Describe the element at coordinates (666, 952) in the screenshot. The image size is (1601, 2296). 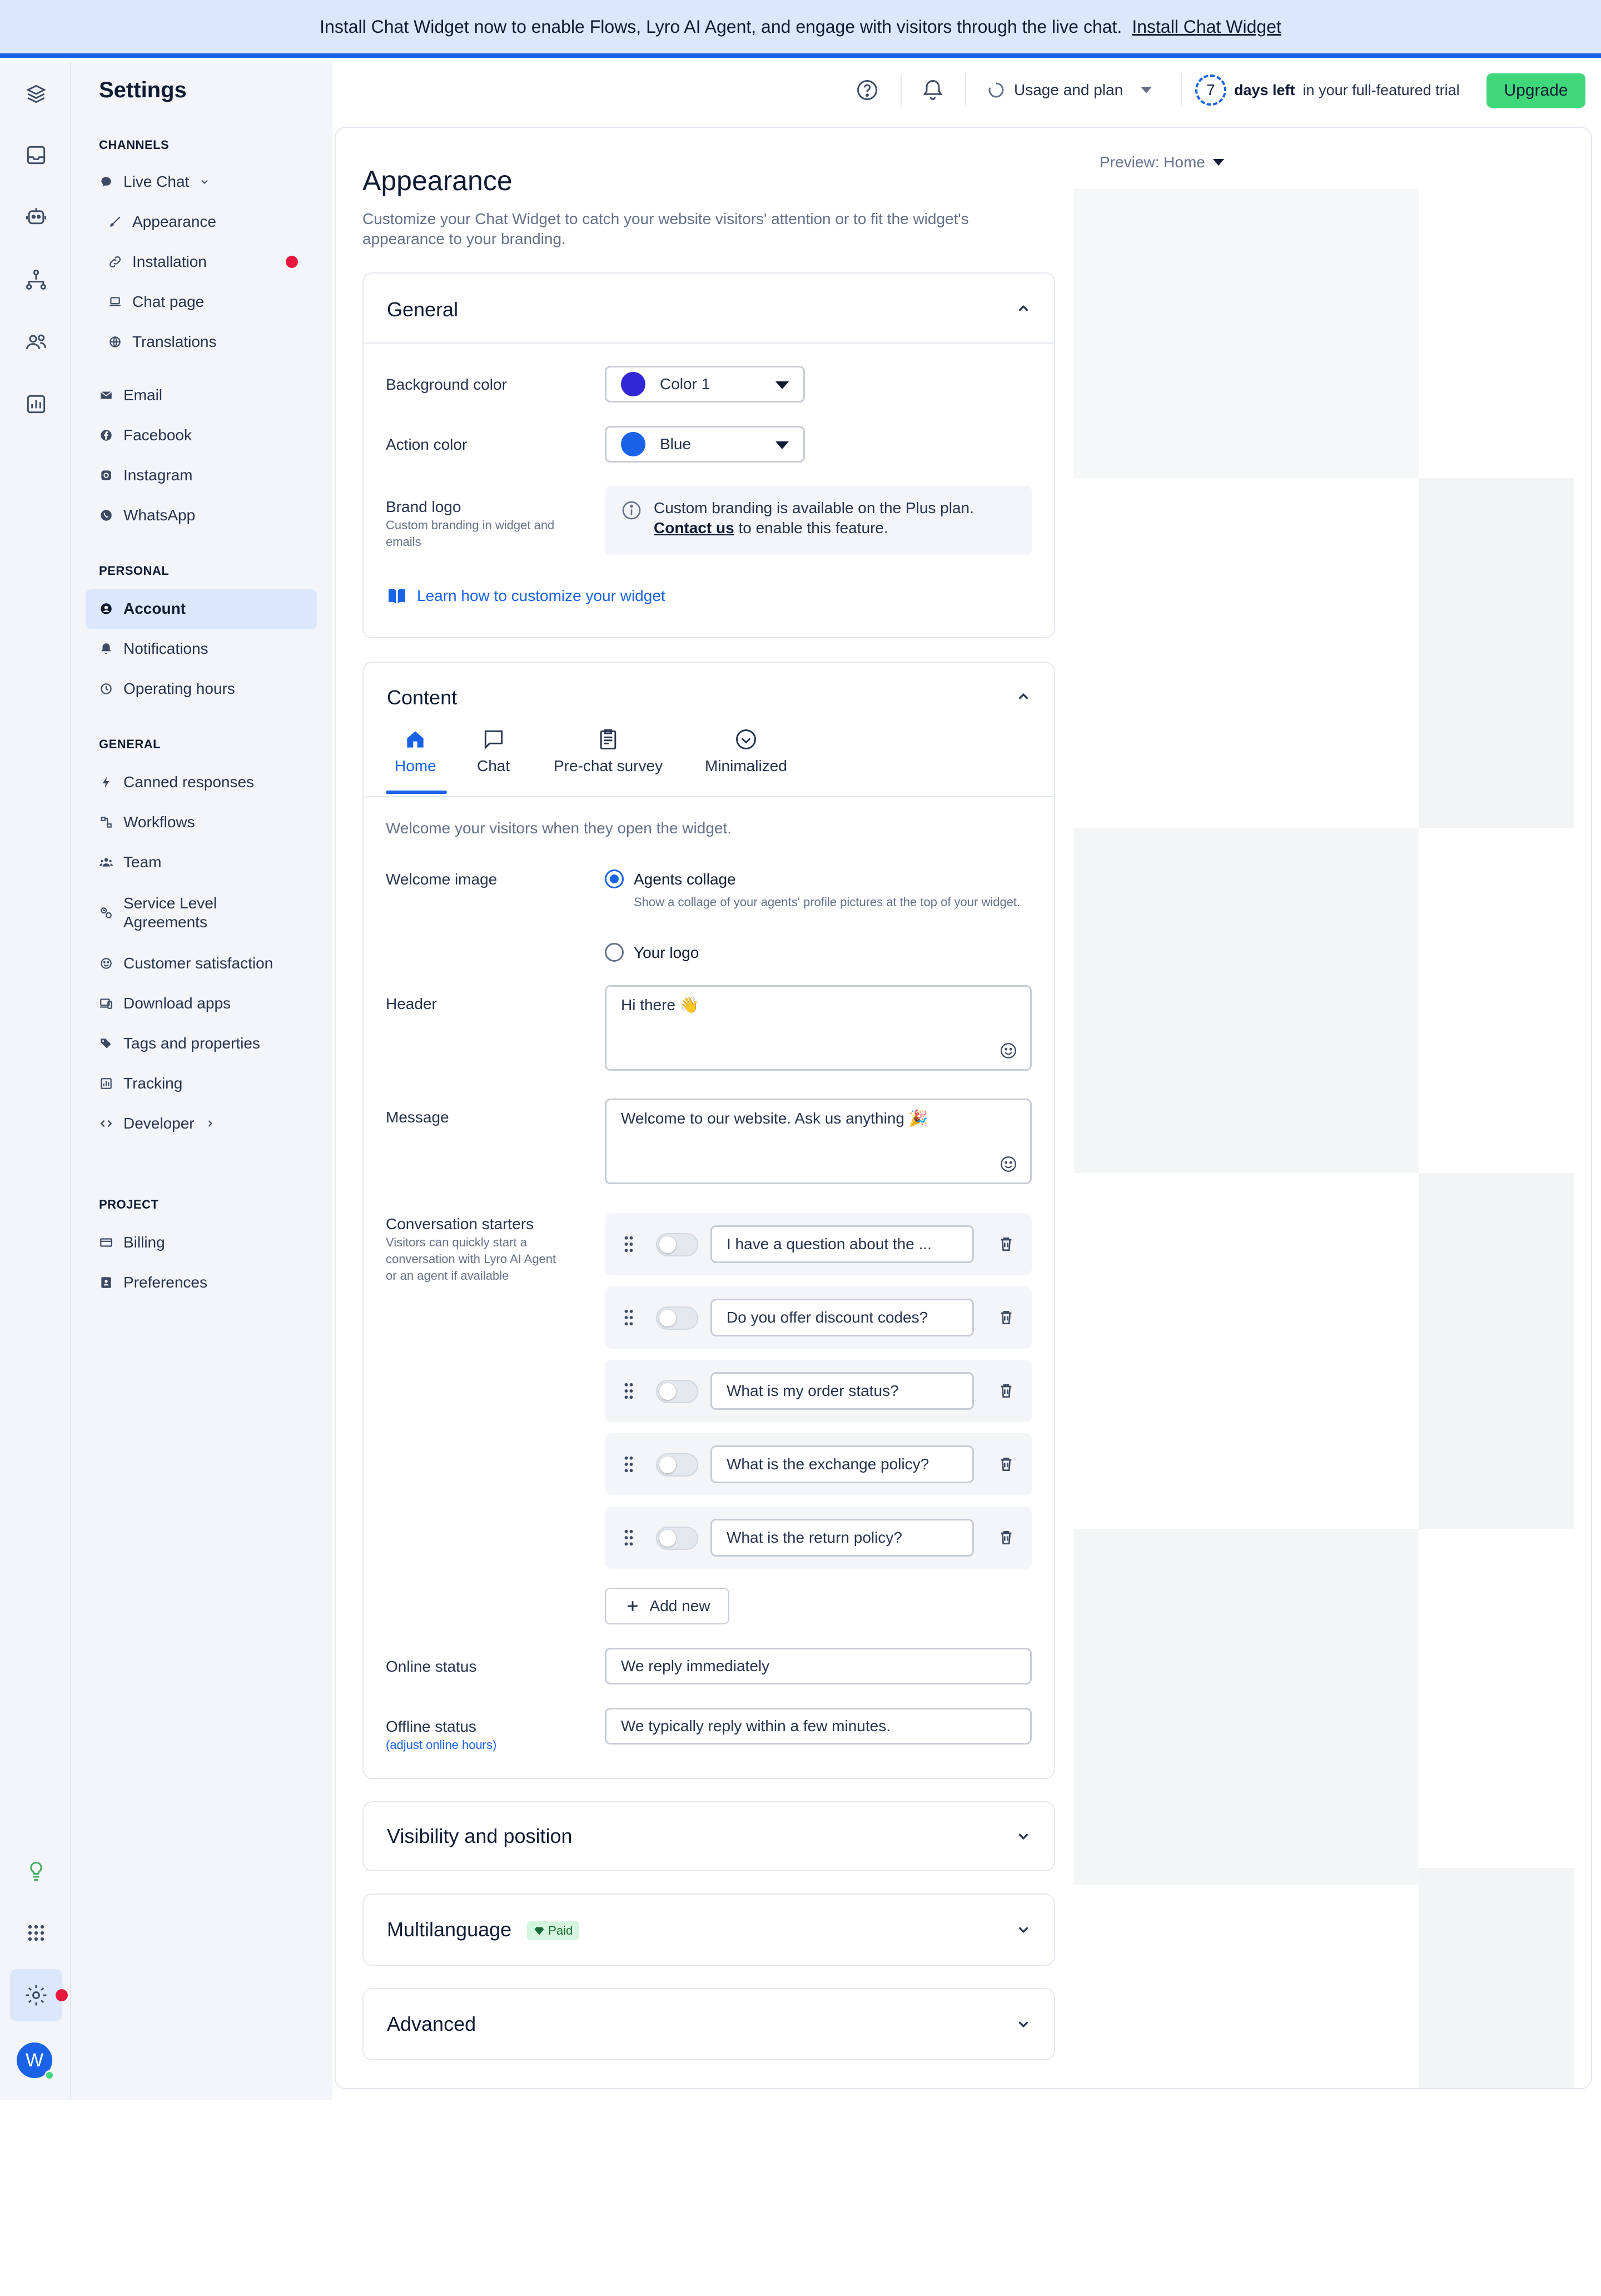
I see `your-logo-label: Your logo` at that location.